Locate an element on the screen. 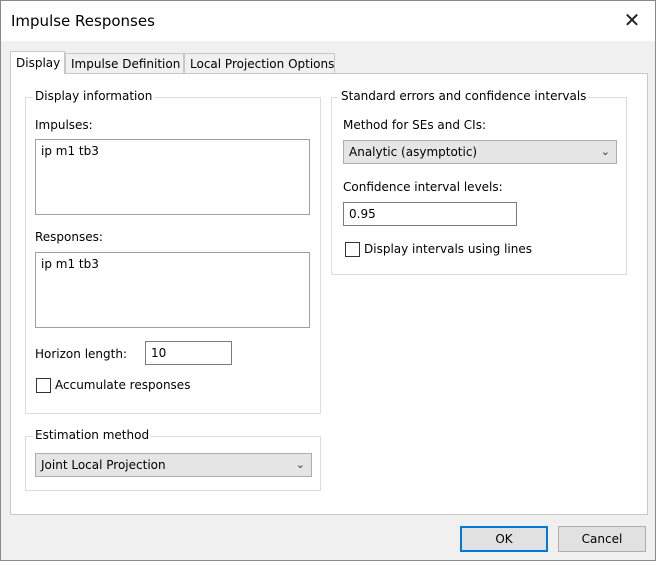 The width and height of the screenshot is (656, 561). tab-local-projection-options: Local Projection Options is located at coordinates (259, 63).